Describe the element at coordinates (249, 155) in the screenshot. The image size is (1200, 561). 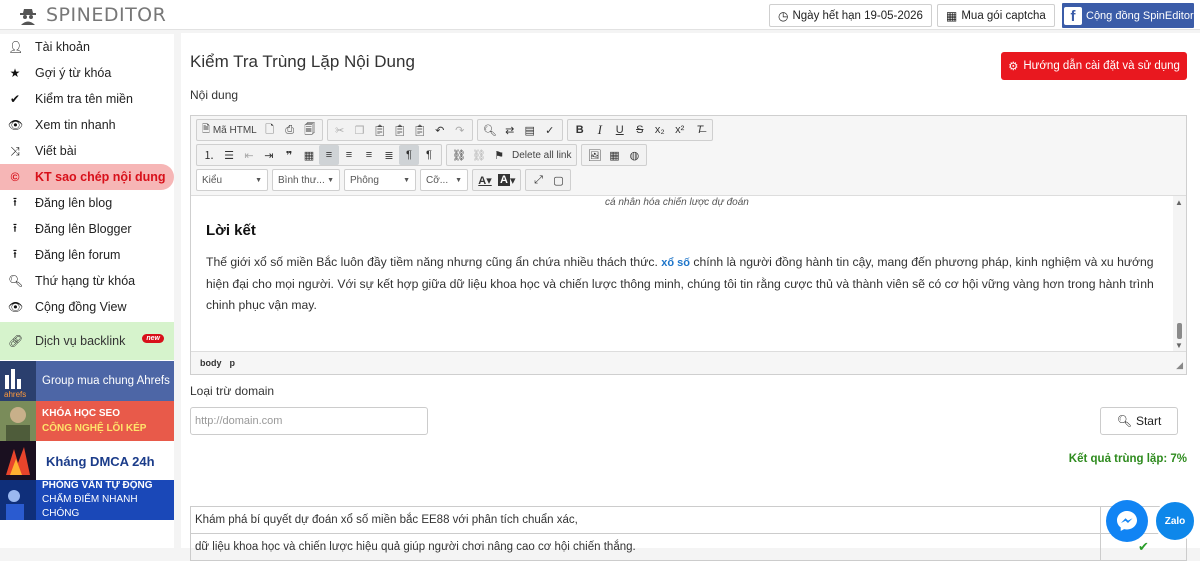
I see `outdent-button: ⇤` at that location.